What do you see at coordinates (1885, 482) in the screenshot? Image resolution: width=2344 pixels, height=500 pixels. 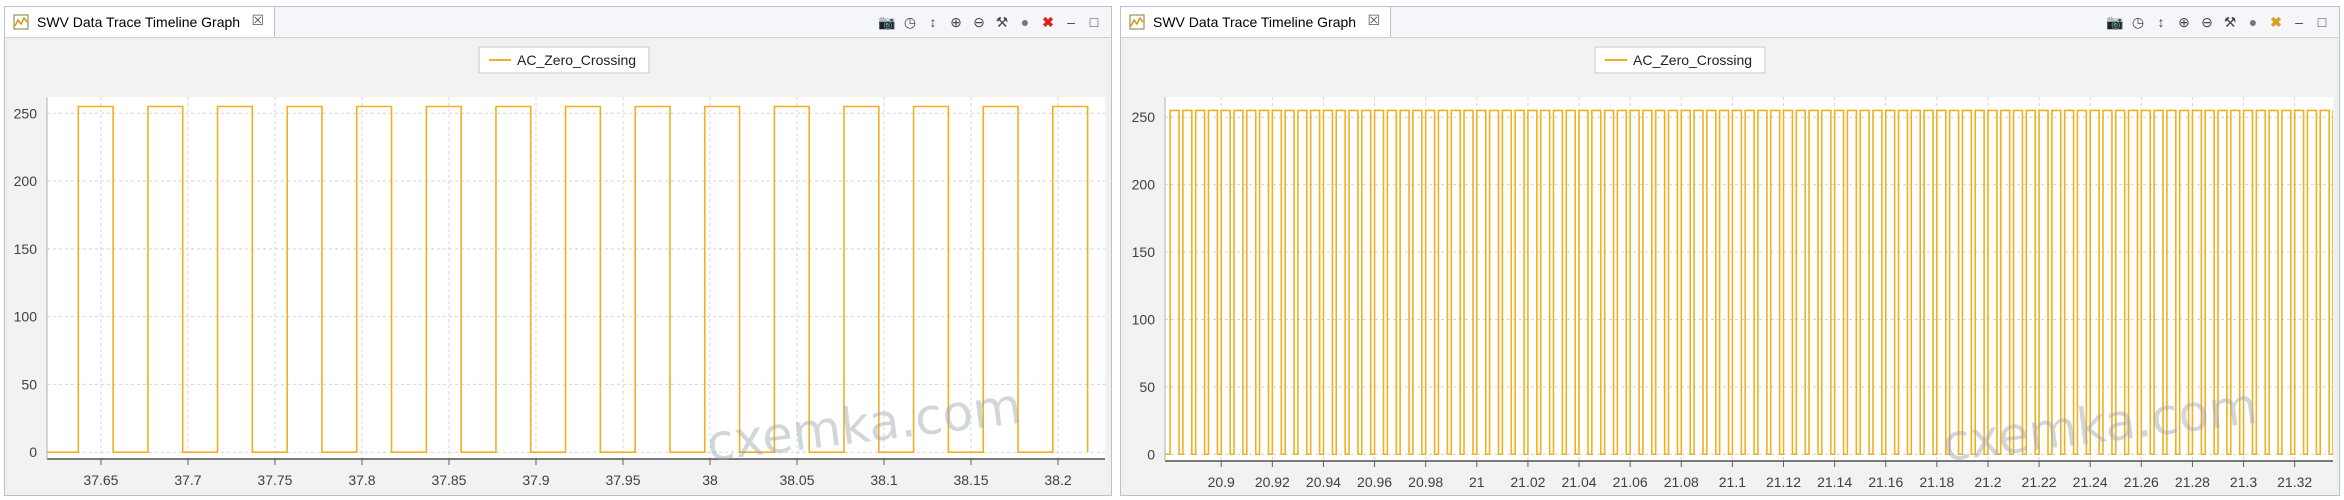 I see `x-tick-label: 21.16` at bounding box center [1885, 482].